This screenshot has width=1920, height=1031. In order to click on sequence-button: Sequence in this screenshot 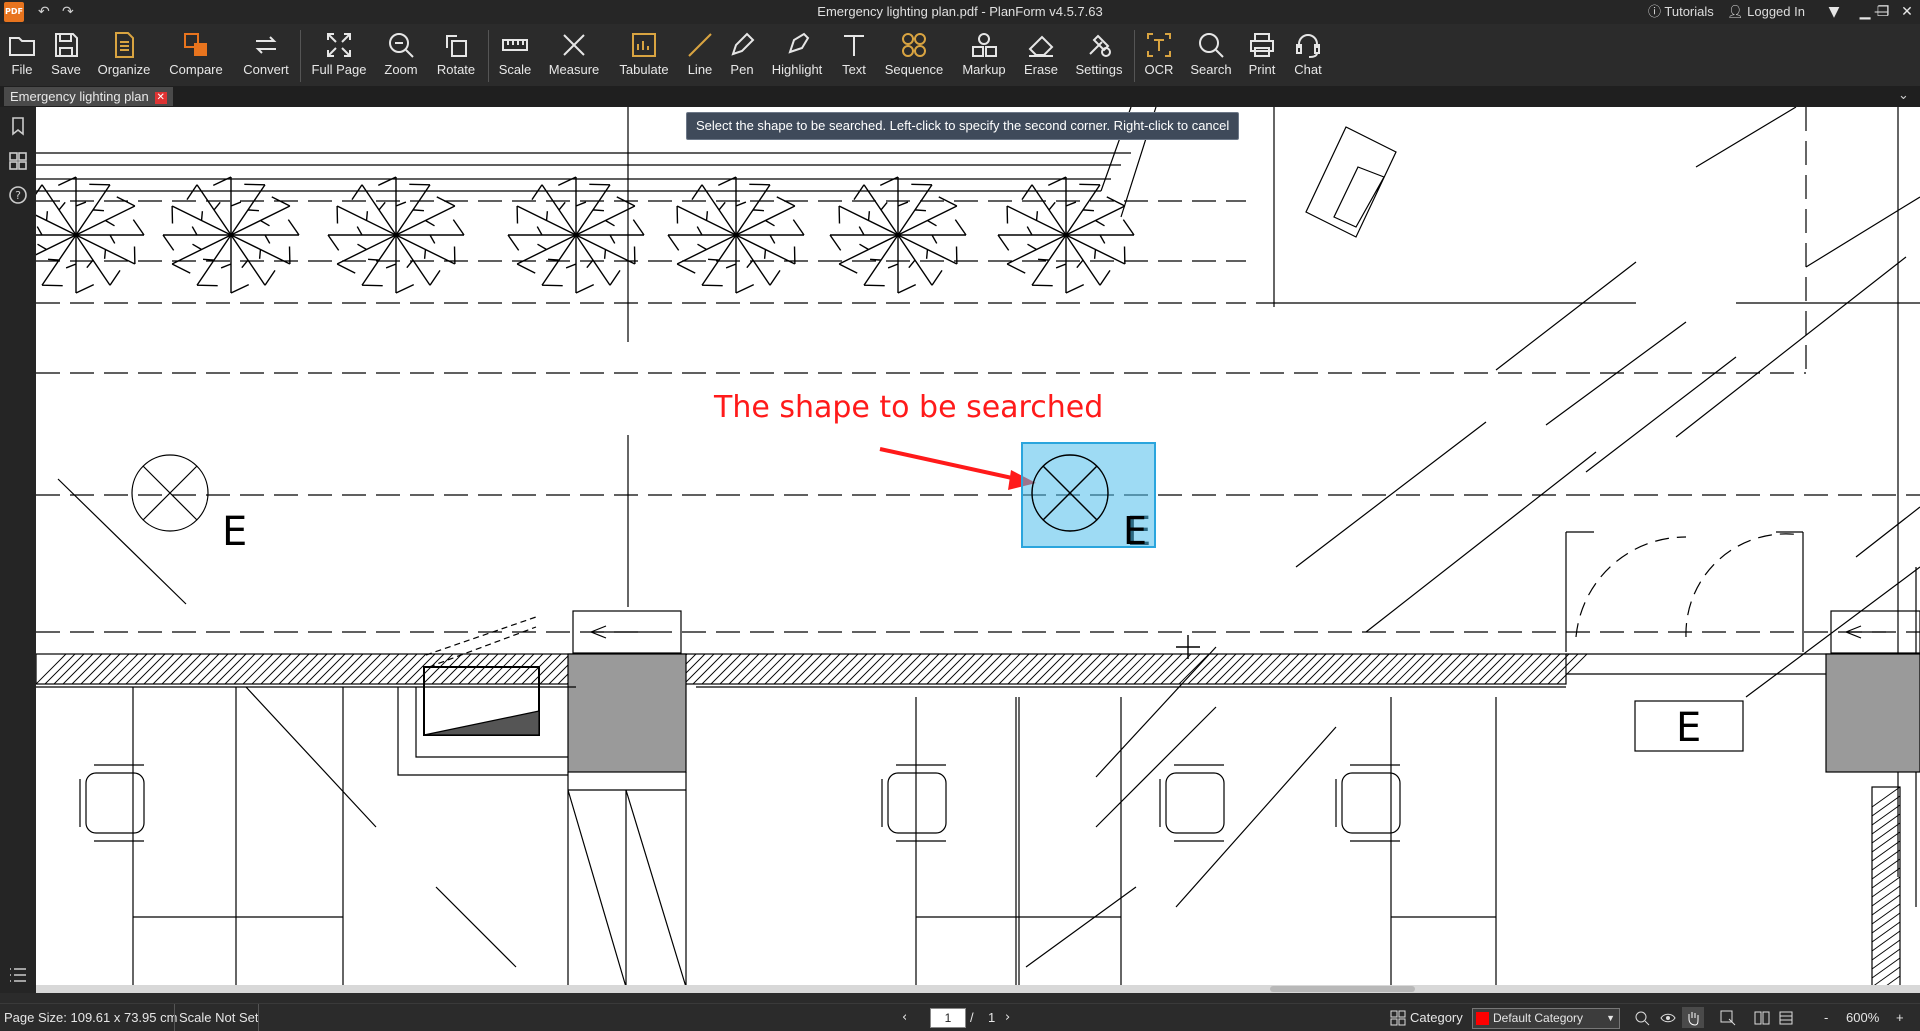, I will do `click(914, 55)`.